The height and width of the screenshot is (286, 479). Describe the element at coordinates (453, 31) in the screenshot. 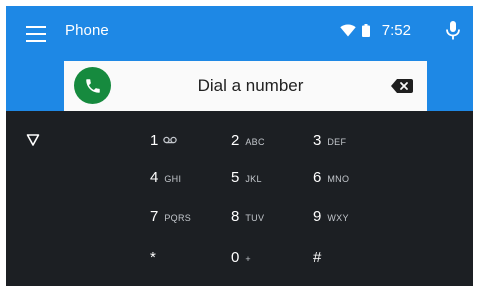

I see `mic-icon` at that location.